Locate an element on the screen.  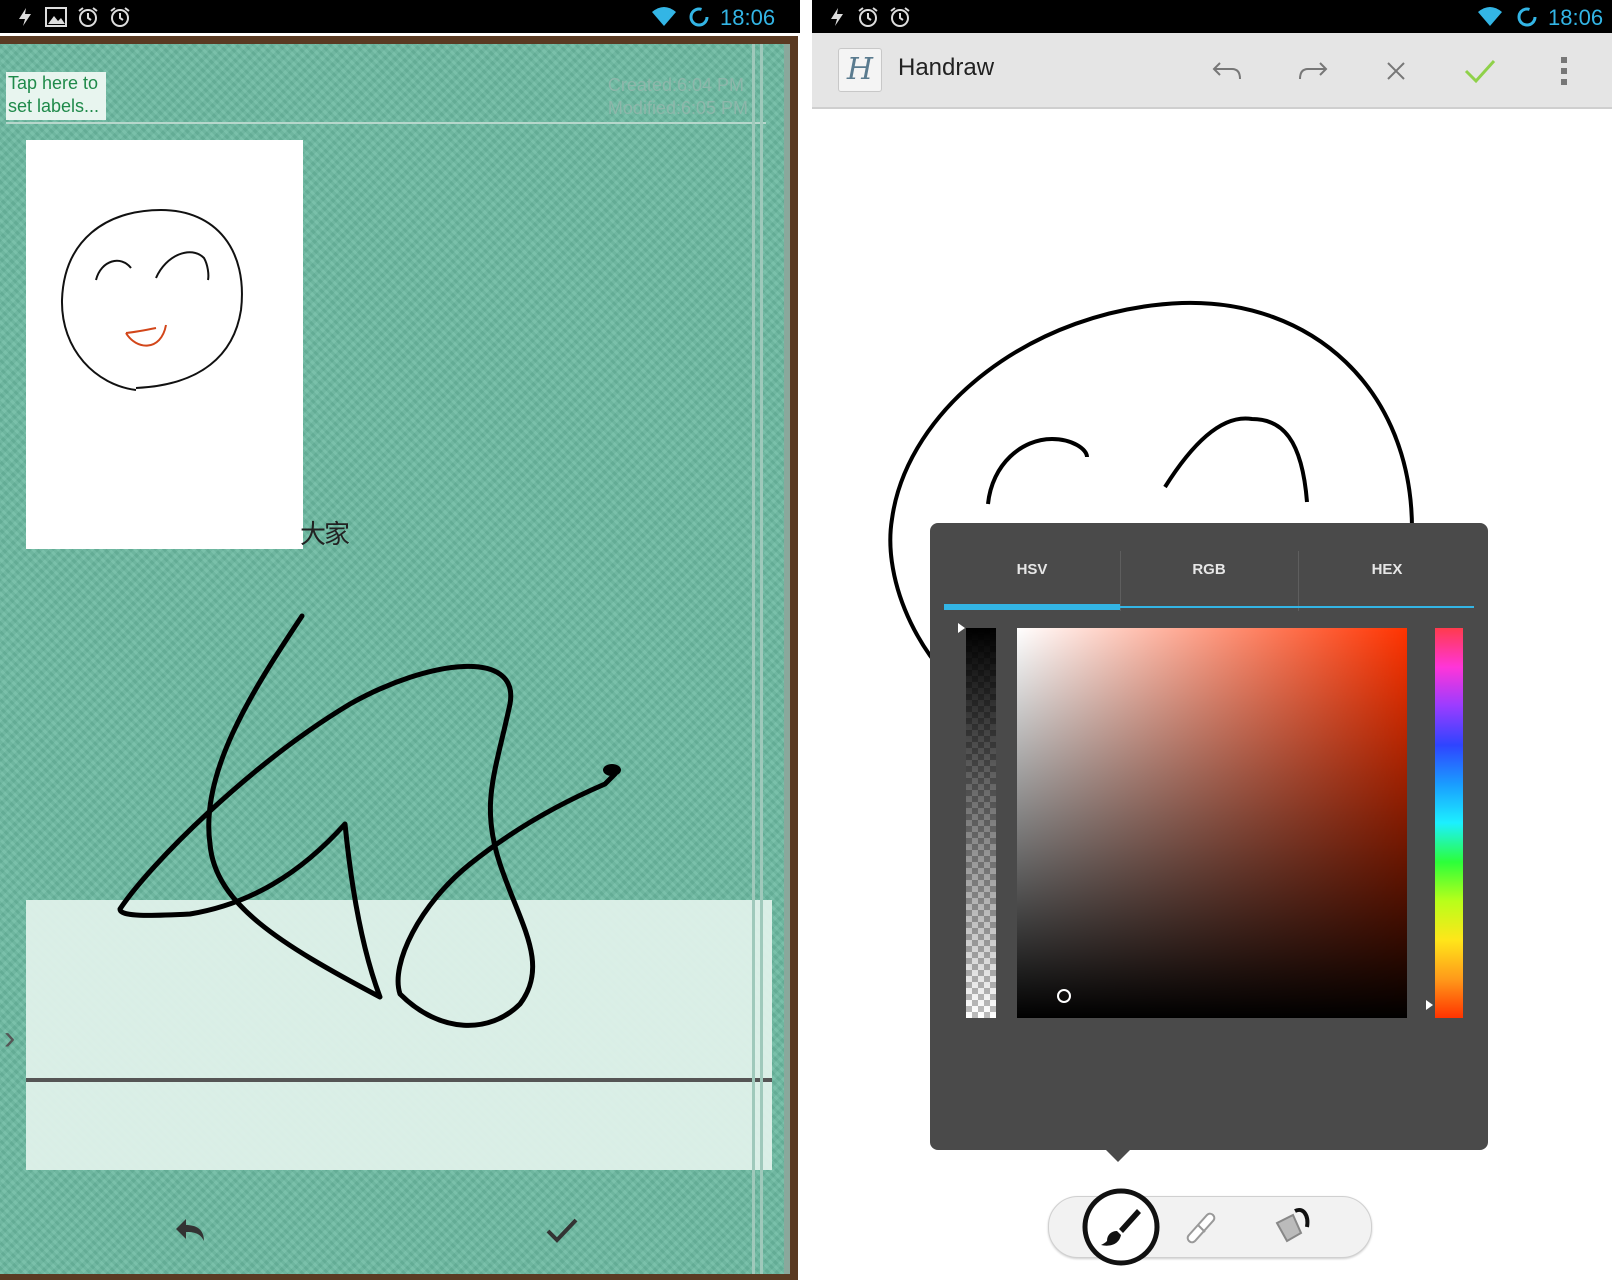
dialog-pointer is located at coordinates (1118, 1155).